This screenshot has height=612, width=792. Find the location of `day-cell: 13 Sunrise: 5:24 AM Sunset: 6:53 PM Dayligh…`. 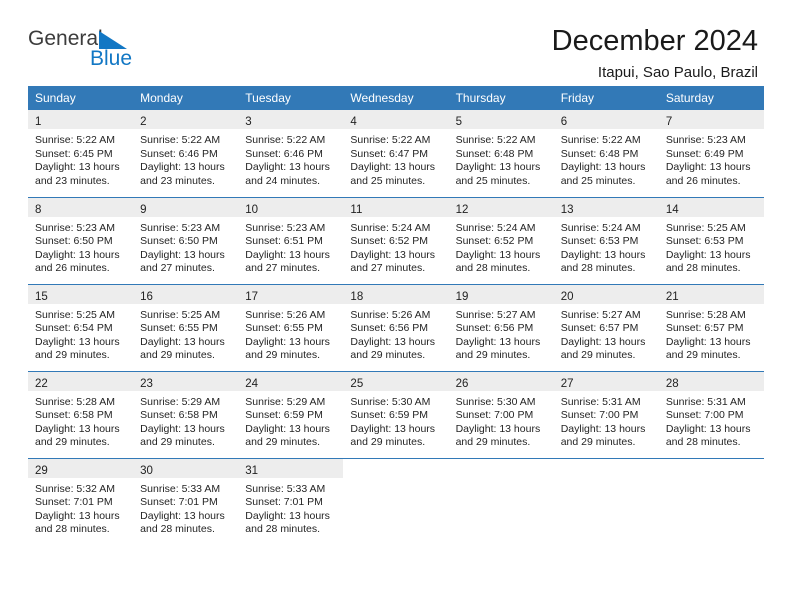

day-cell: 13 Sunrise: 5:24 AM Sunset: 6:53 PM Dayligh… is located at coordinates (606, 240).